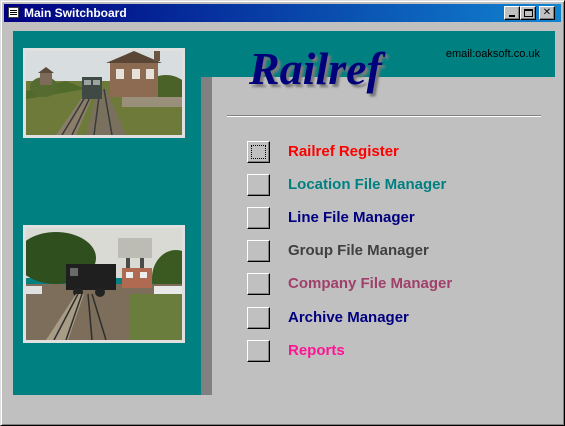  What do you see at coordinates (343, 151) in the screenshot?
I see `menu-option-label: Railref Register` at bounding box center [343, 151].